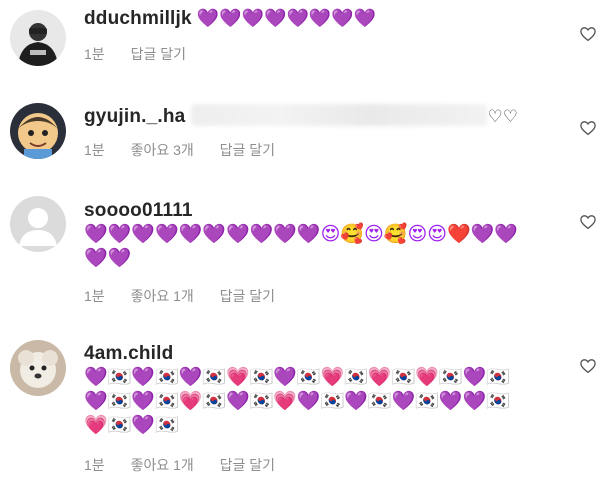 This screenshot has height=497, width=606. I want to click on comment-emojis: 💜🇰🇷💜🇰🇷💗🇰🇷💜🇰🇷💗💜🇰🇷💜🇰🇷💜🇰🇷💜💜🇰🇷, so click(297, 401).